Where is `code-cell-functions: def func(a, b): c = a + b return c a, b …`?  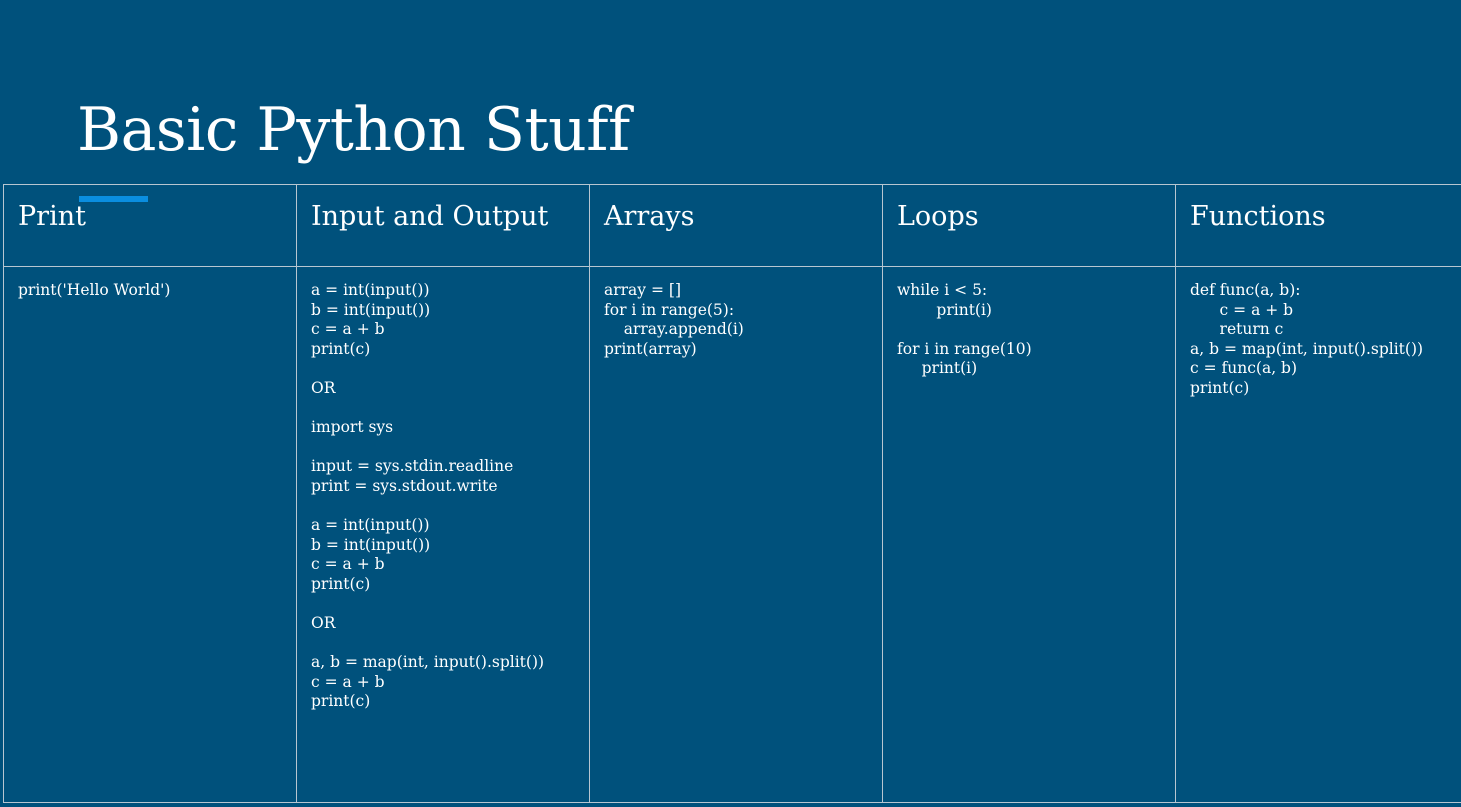 code-cell-functions: def func(a, b): c = a + b return c a, b … is located at coordinates (1307, 339).